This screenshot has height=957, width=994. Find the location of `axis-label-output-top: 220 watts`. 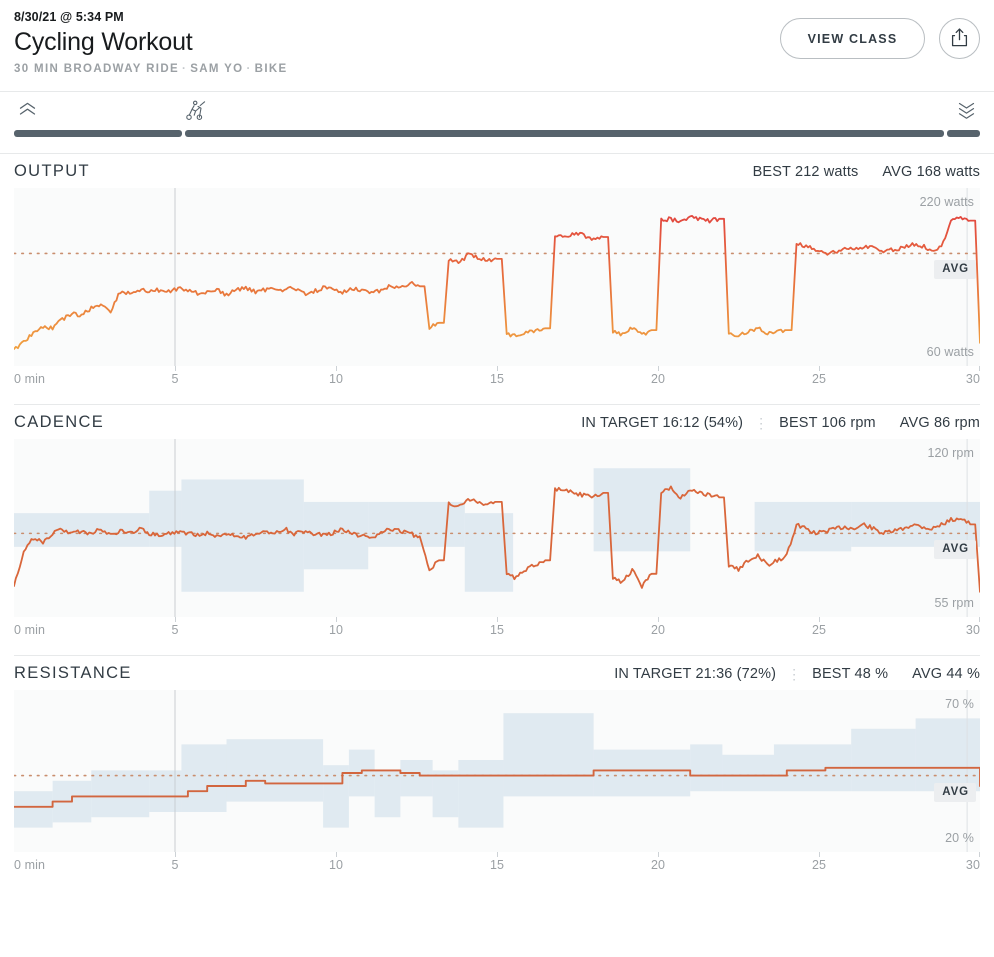

axis-label-output-top: 220 watts is located at coordinates (946, 202).